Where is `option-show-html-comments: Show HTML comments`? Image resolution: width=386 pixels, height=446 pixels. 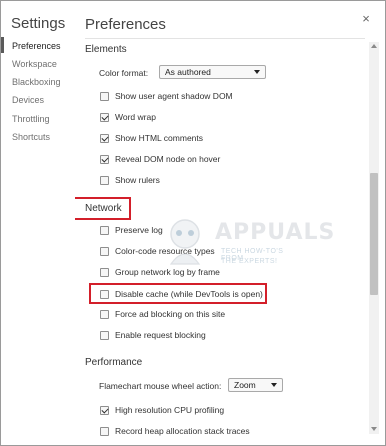 option-show-html-comments: Show HTML comments is located at coordinates (151, 138).